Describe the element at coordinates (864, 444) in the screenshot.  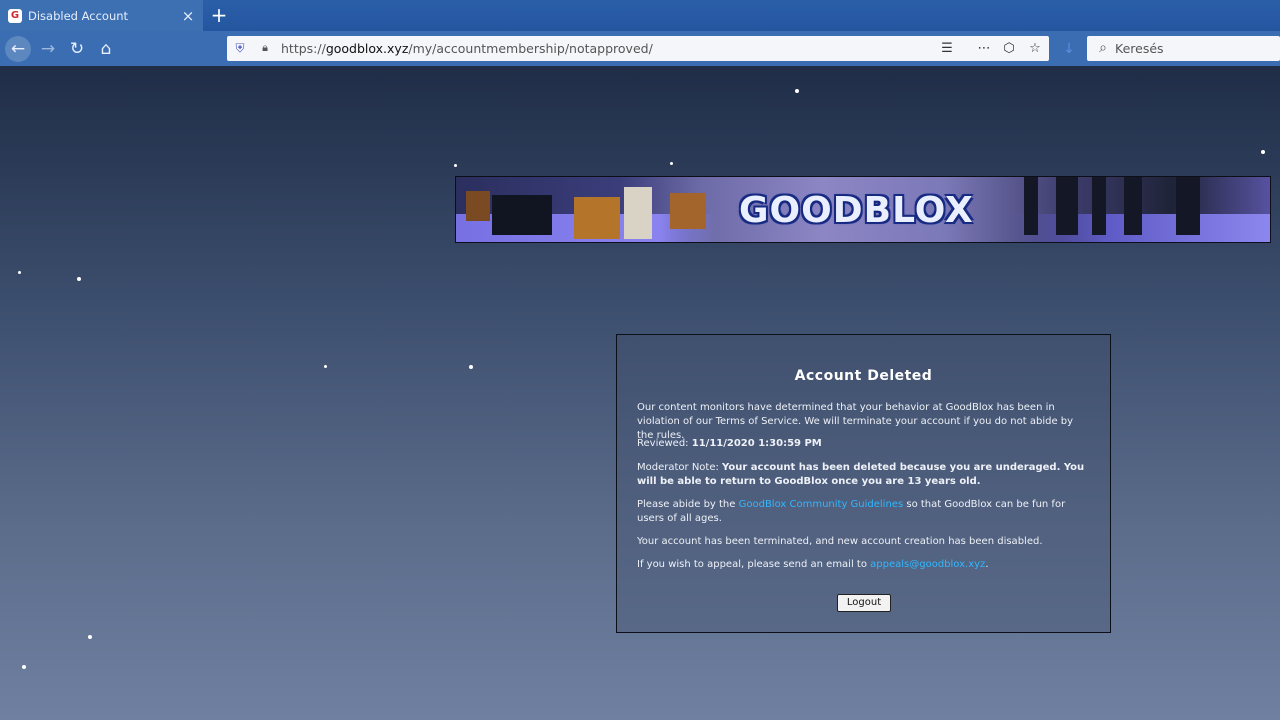
I see `reviewed-line: Reviewed: 11/11/2020 1:30:59 PM` at that location.